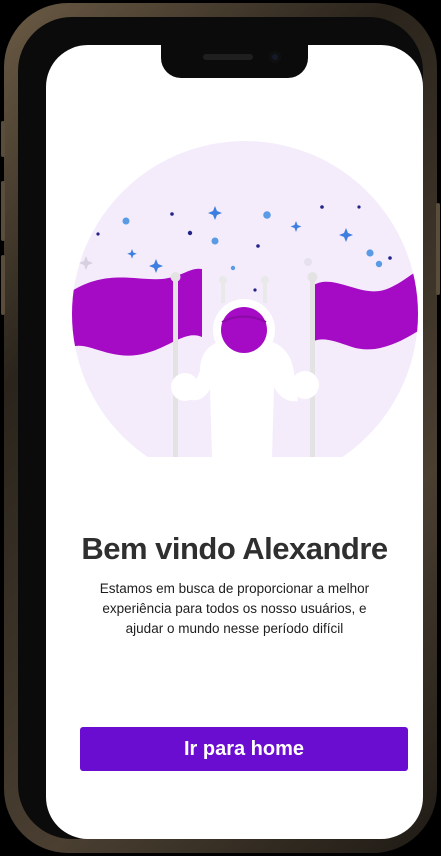  Describe the element at coordinates (275, 57) in the screenshot. I see `front-camera-icon` at that location.